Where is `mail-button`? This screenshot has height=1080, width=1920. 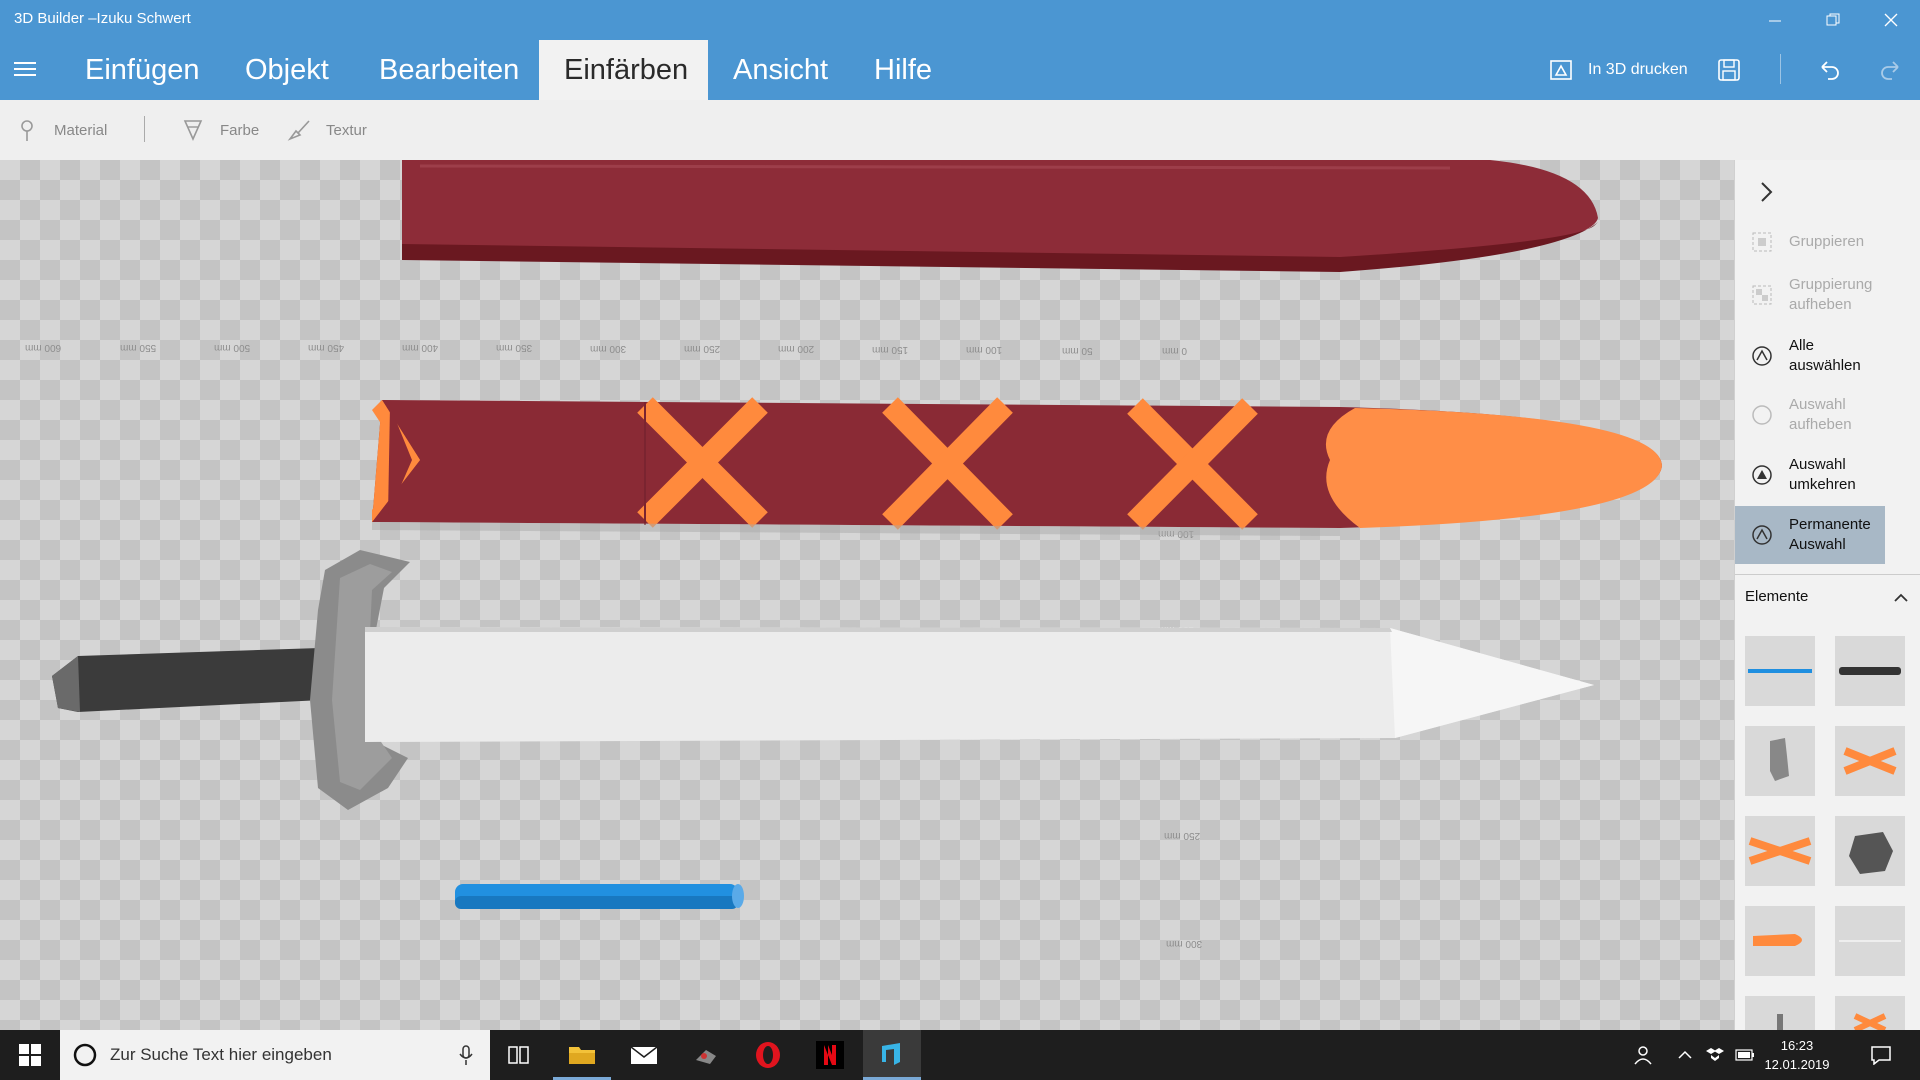 mail-button is located at coordinates (644, 1055).